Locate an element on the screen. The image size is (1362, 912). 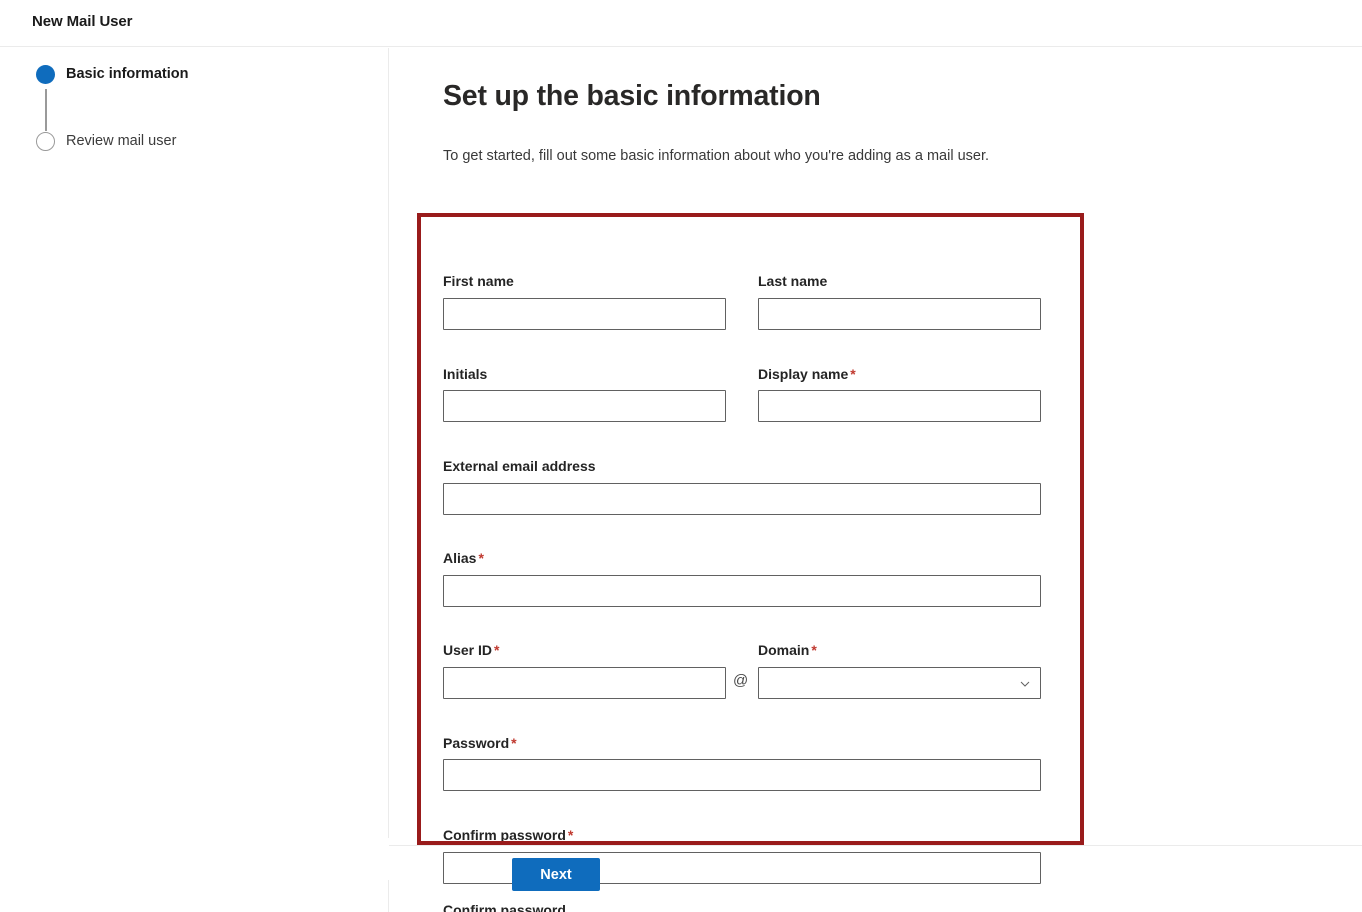
label-alias: Alias * is located at coordinates (463, 558).